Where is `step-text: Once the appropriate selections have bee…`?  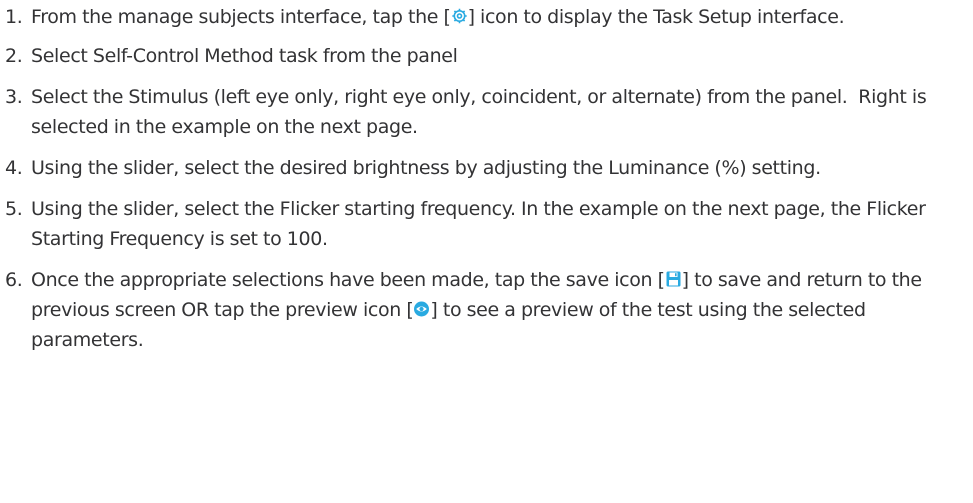 step-text: Once the appropriate selections have bee… is located at coordinates (348, 280).